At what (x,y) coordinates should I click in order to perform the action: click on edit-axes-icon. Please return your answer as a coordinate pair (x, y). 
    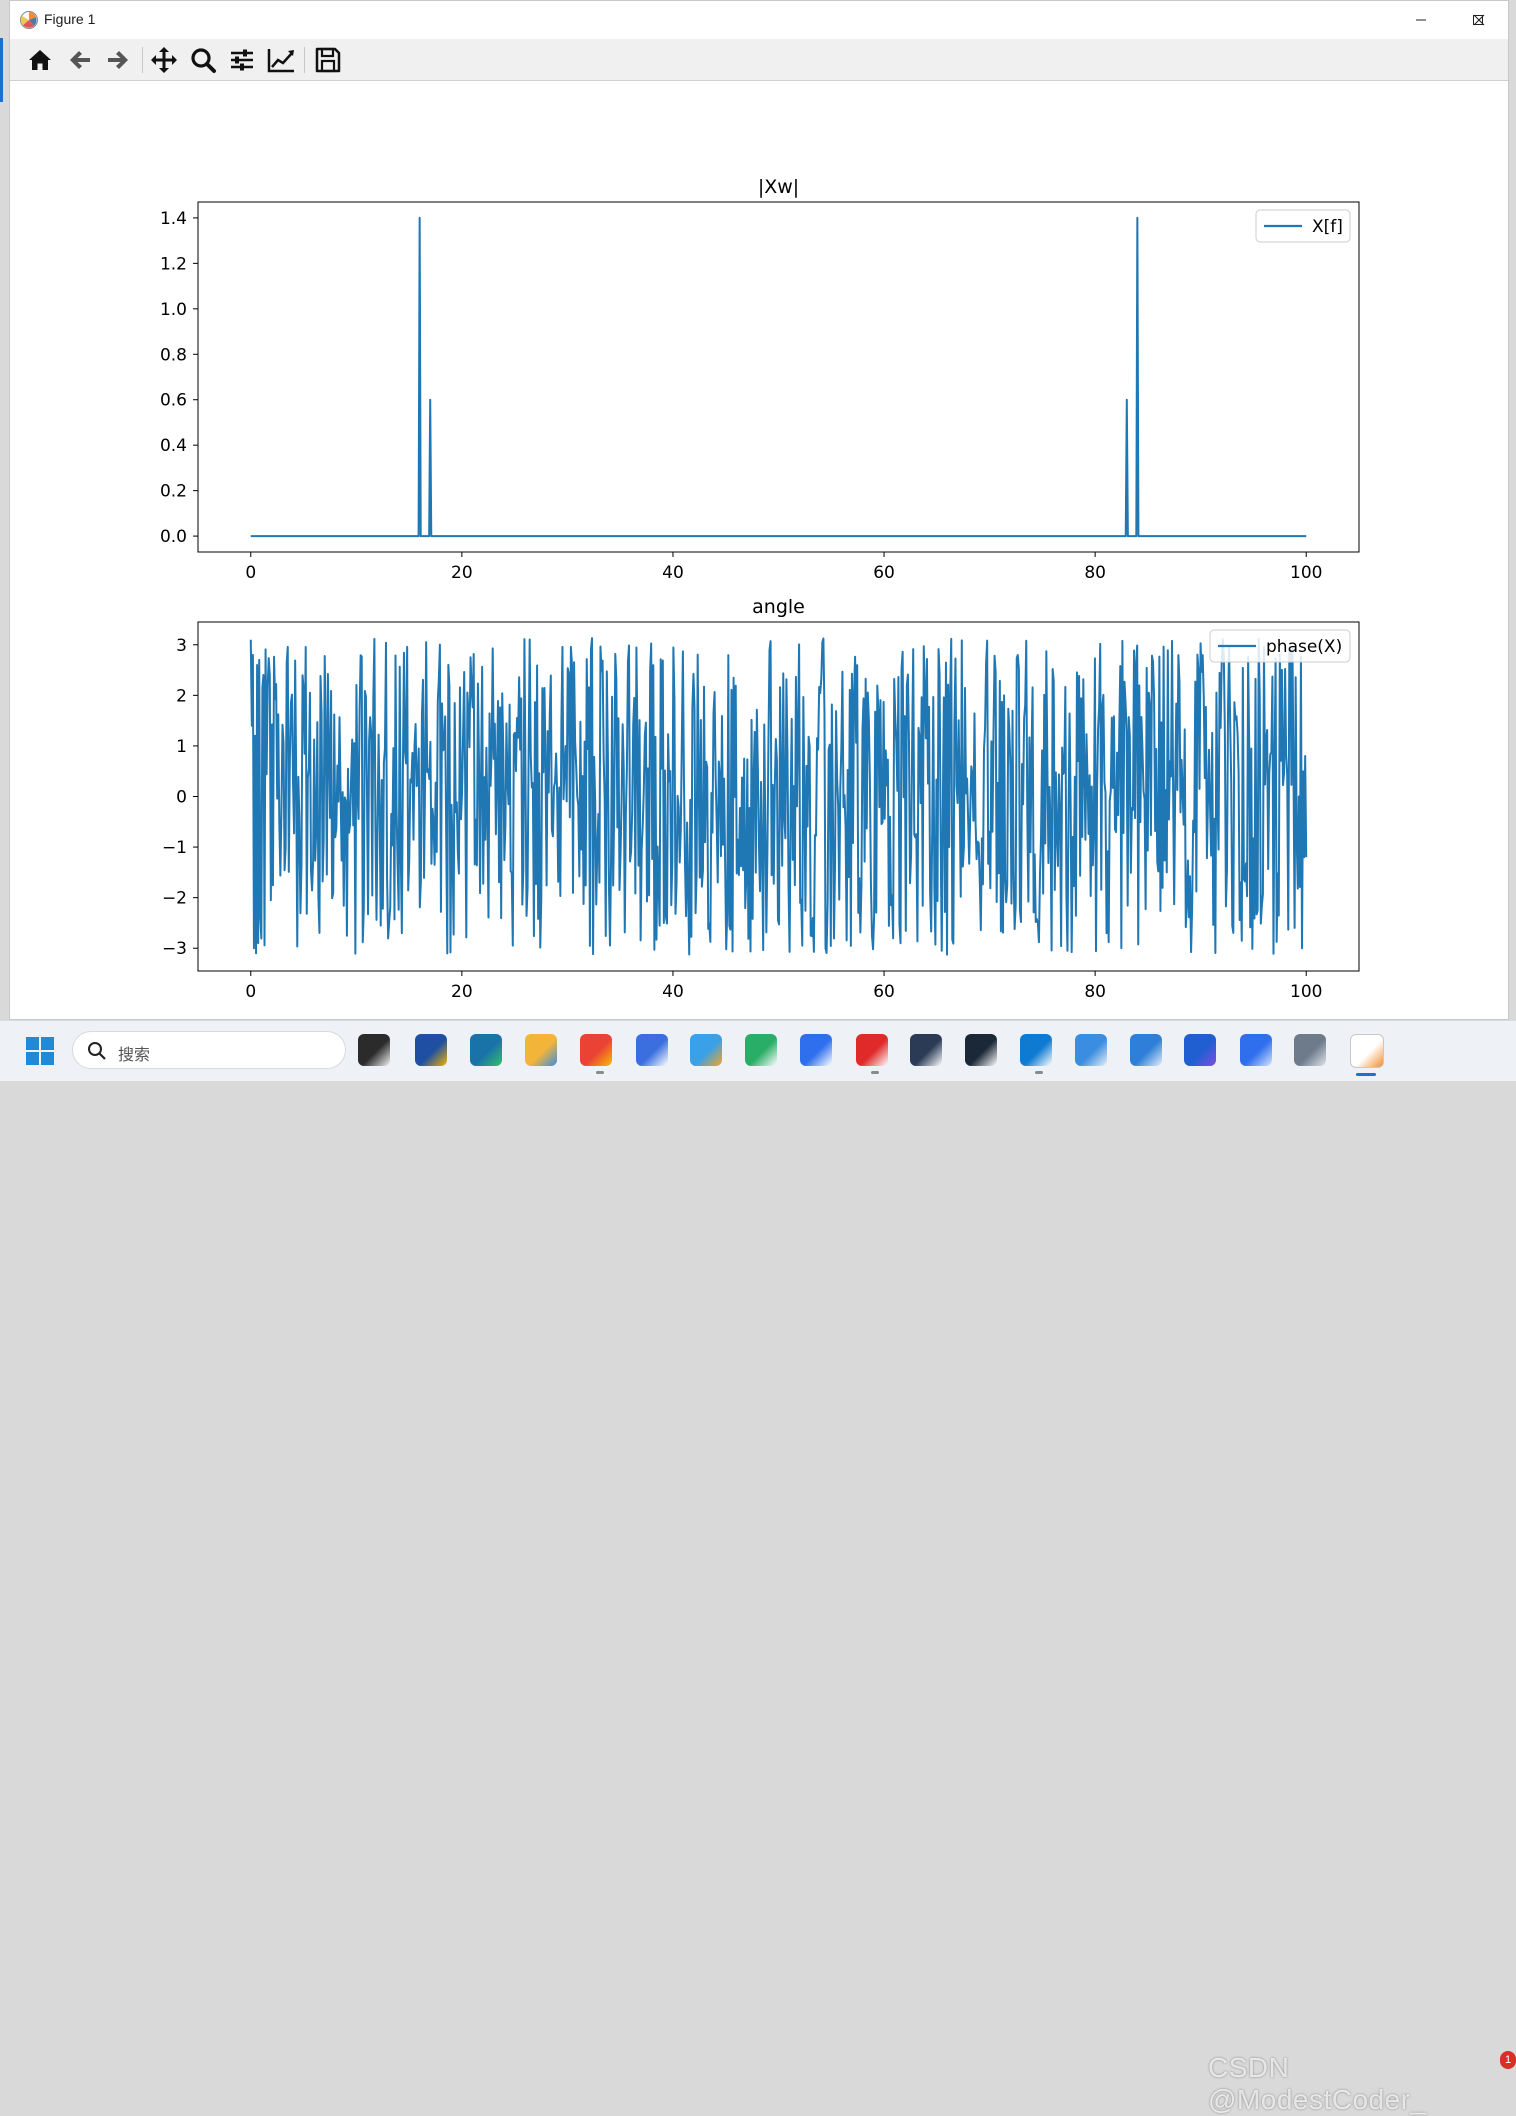
    Looking at the image, I should click on (280, 61).